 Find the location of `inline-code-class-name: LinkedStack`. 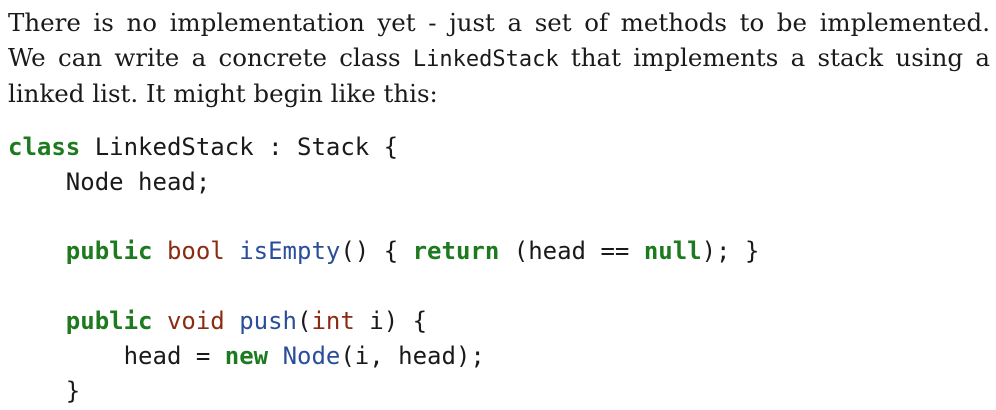

inline-code-class-name: LinkedStack is located at coordinates (485, 59).